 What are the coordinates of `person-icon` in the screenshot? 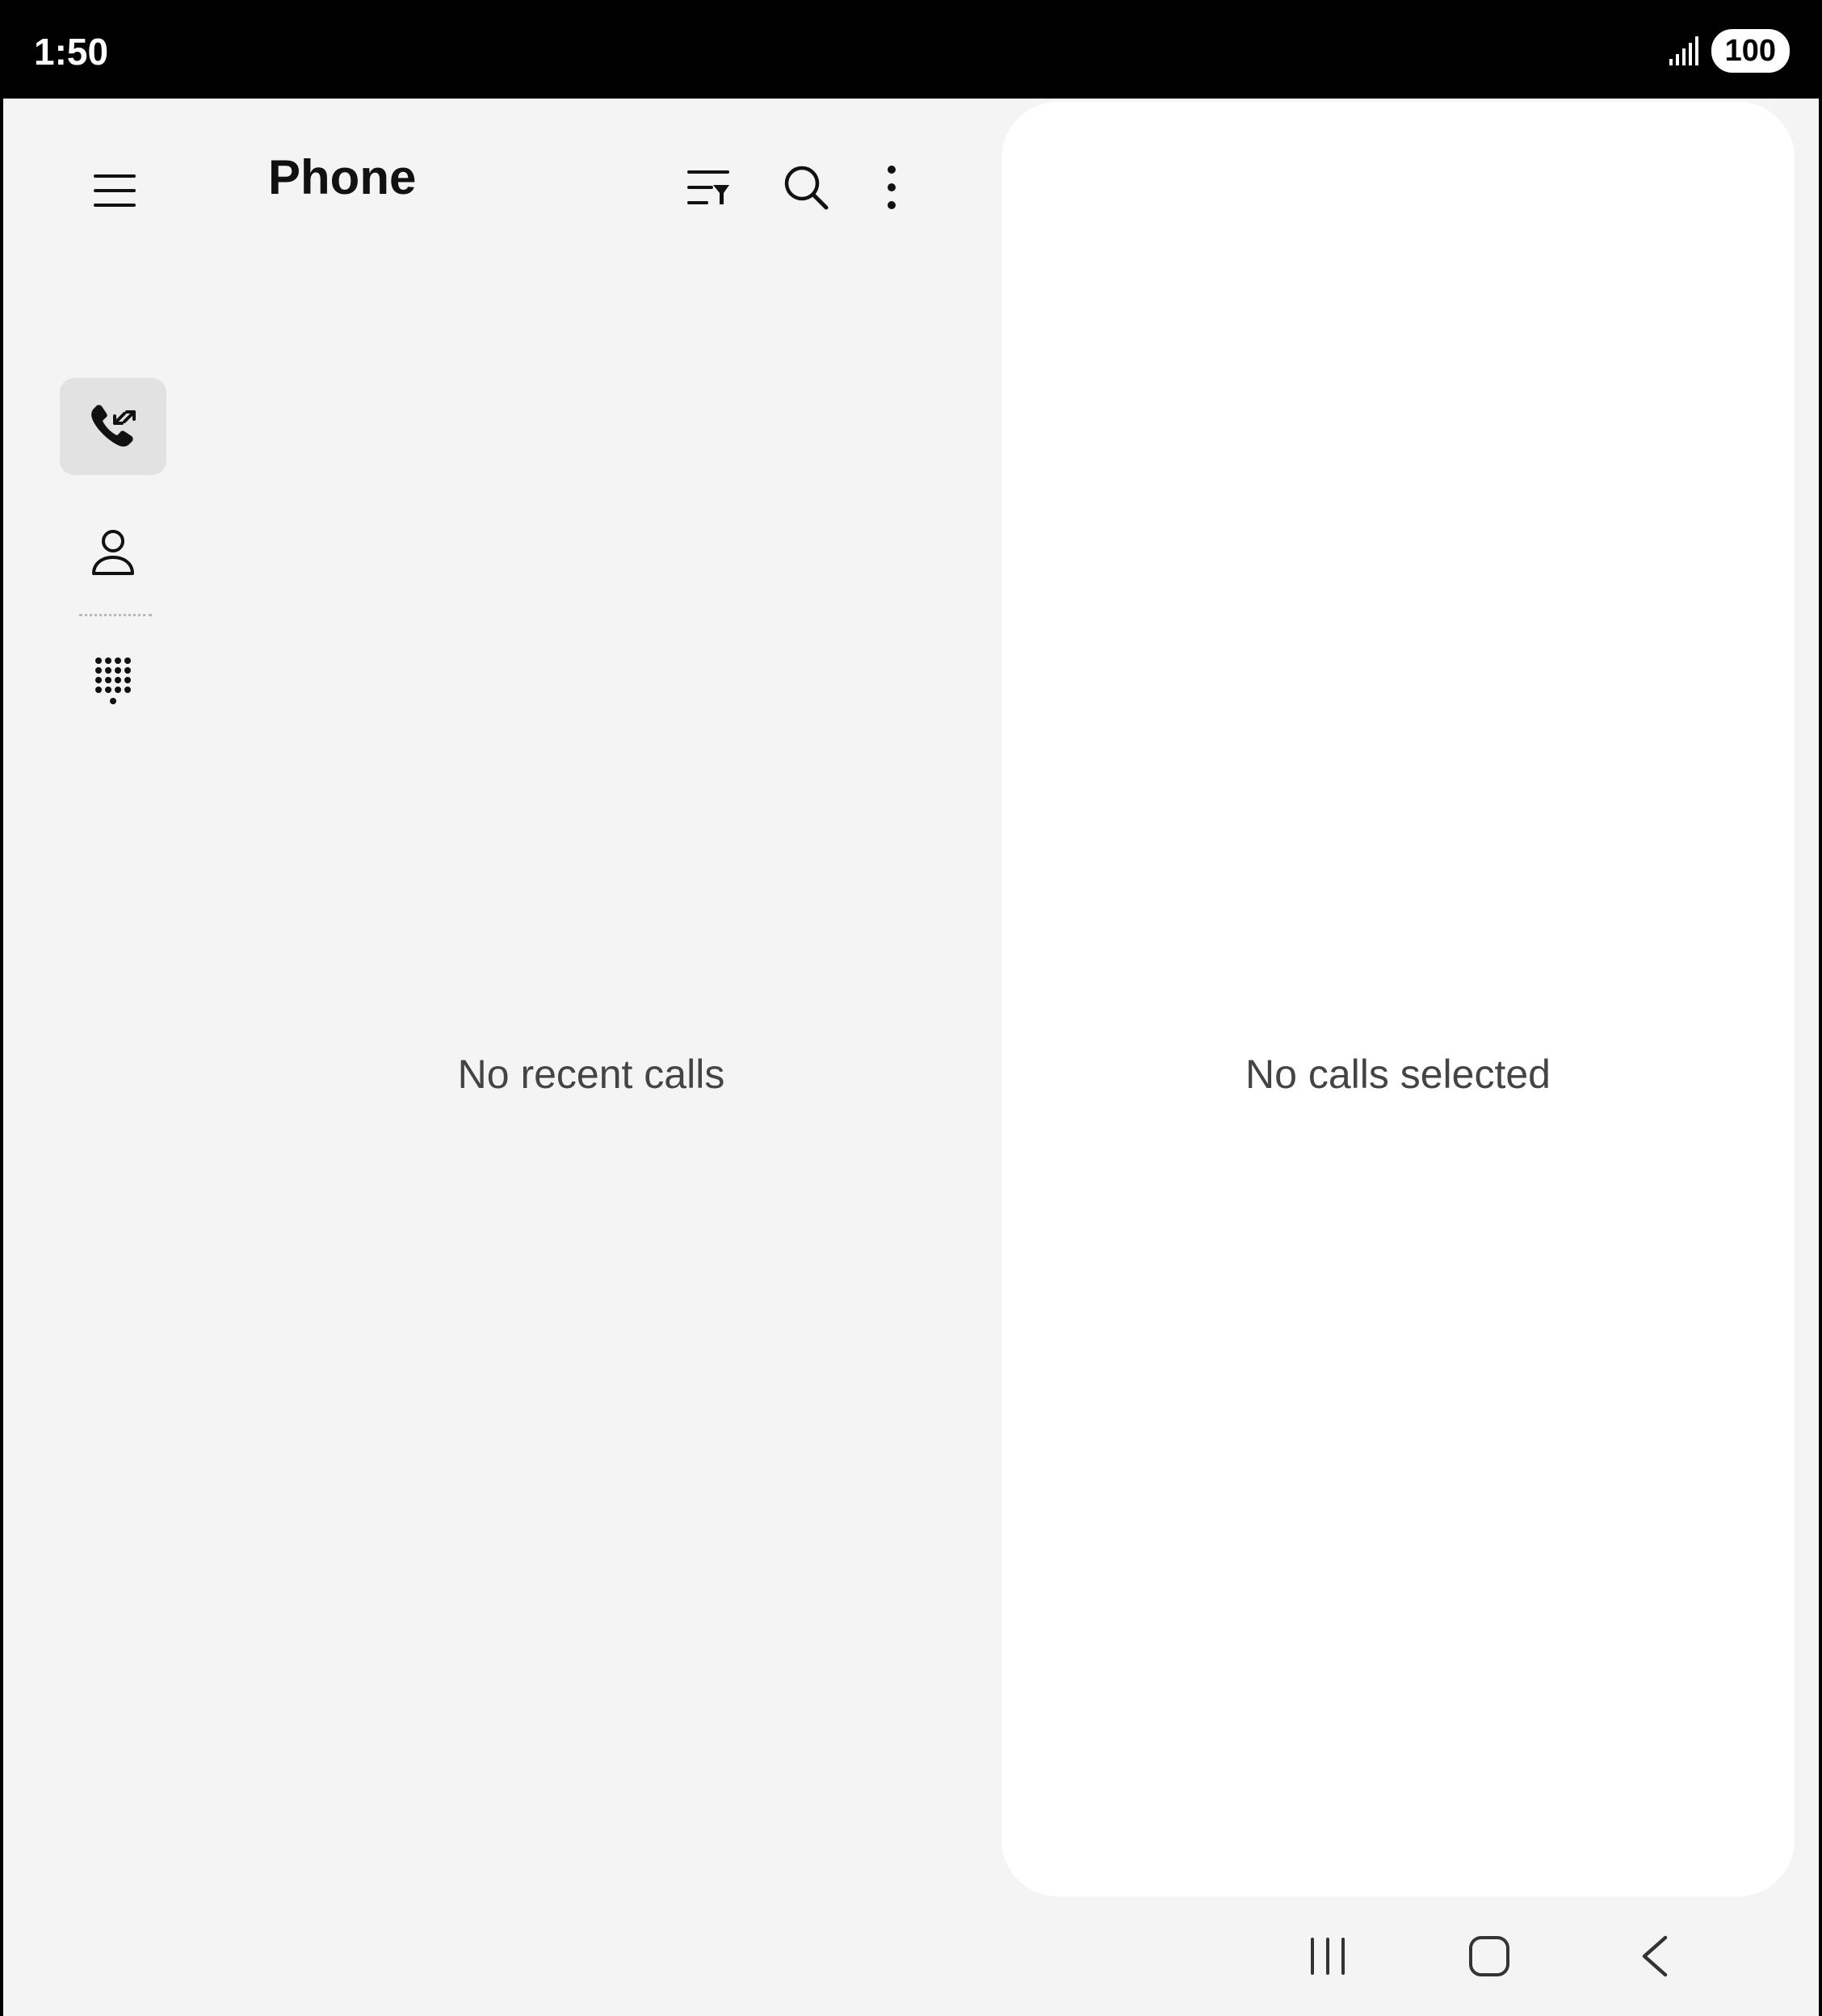 It's located at (113, 552).